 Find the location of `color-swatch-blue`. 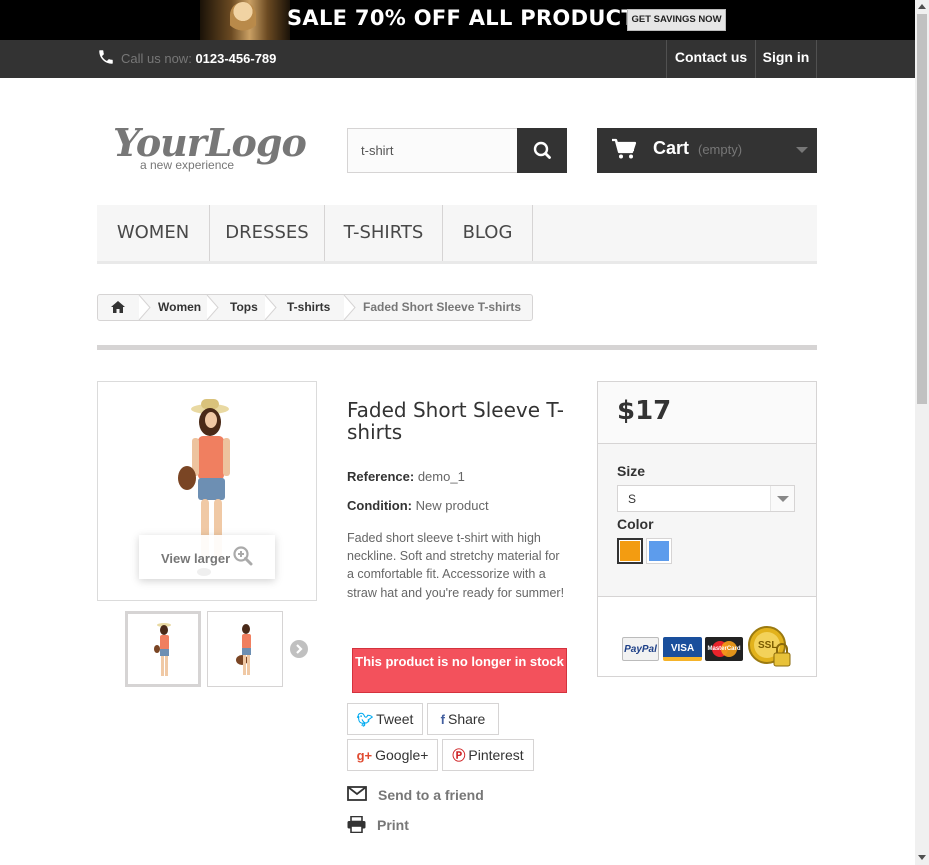

color-swatch-blue is located at coordinates (659, 551).